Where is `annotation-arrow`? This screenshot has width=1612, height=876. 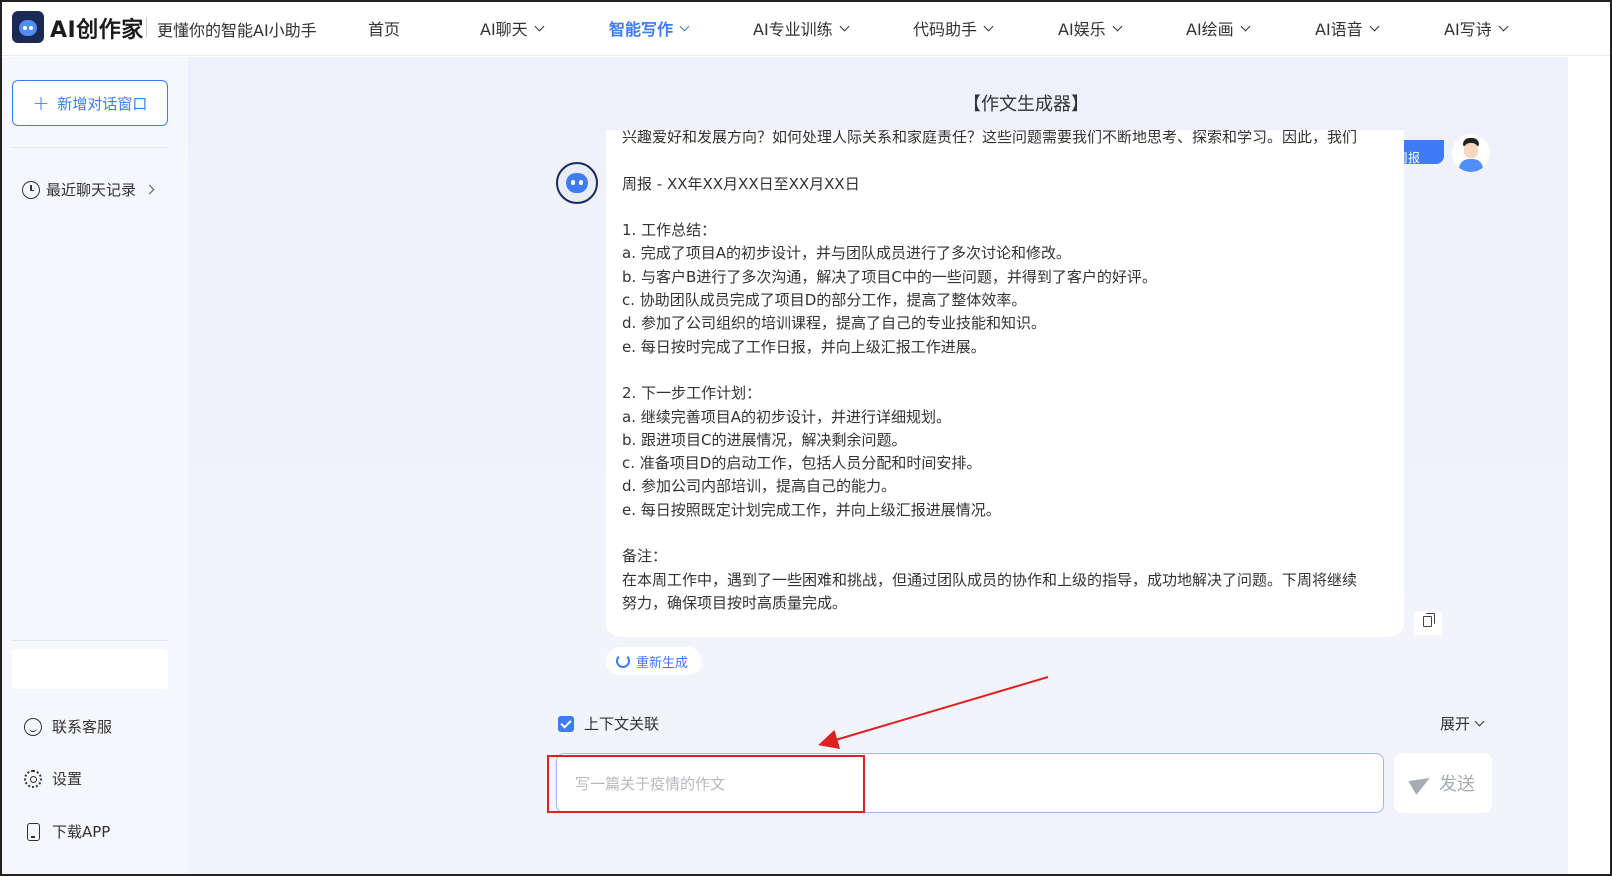
annotation-arrow is located at coordinates (933, 713).